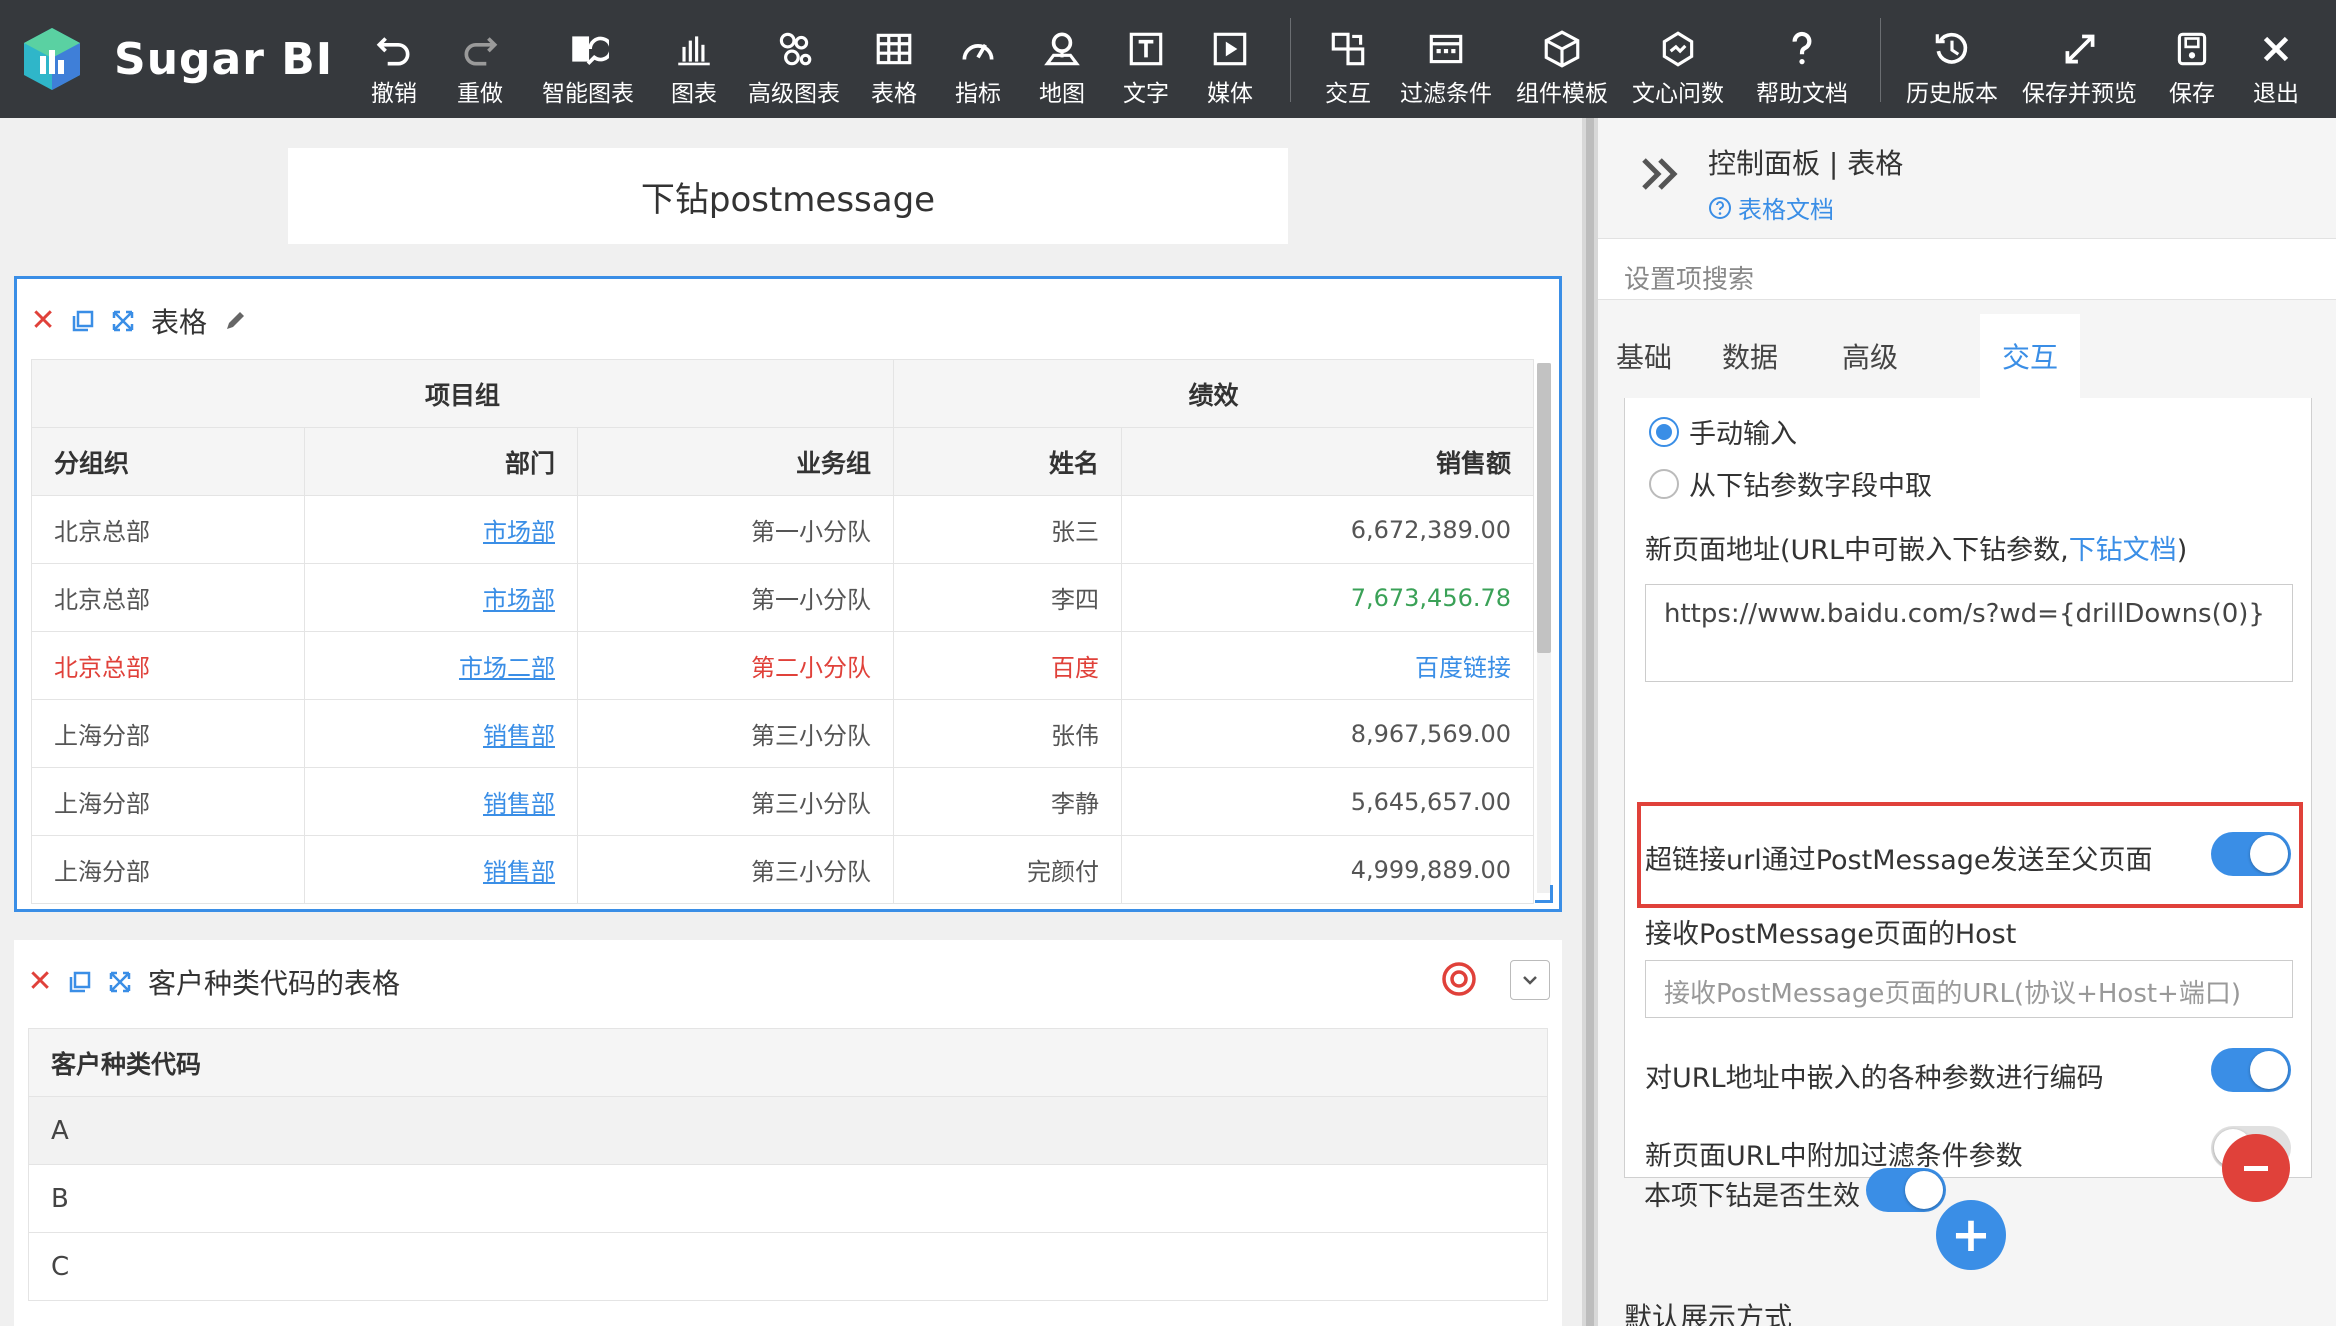  Describe the element at coordinates (788, 1062) in the screenshot. I see `column-header: 客户种类代码` at that location.